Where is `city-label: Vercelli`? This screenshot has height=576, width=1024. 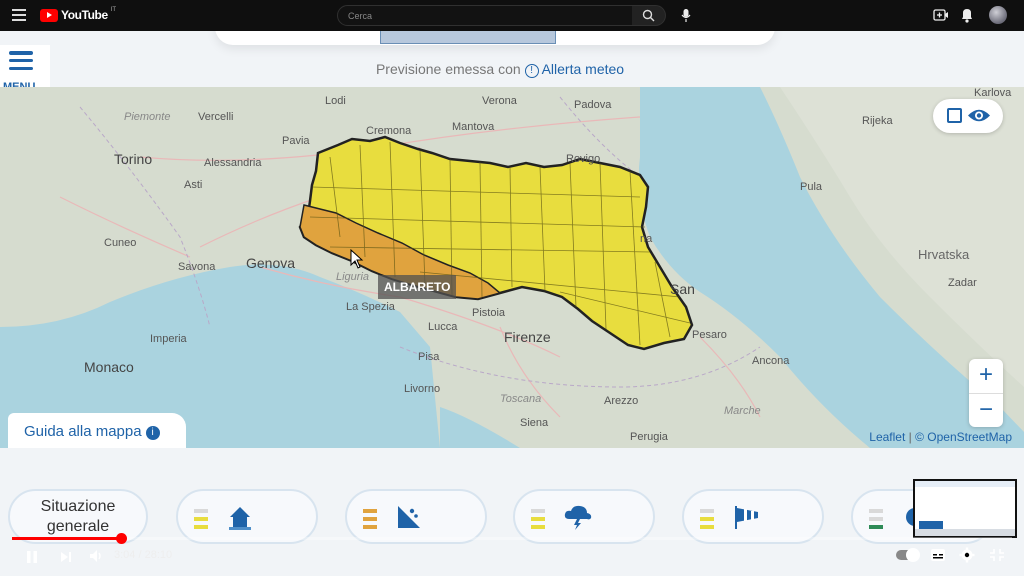 city-label: Vercelli is located at coordinates (216, 117).